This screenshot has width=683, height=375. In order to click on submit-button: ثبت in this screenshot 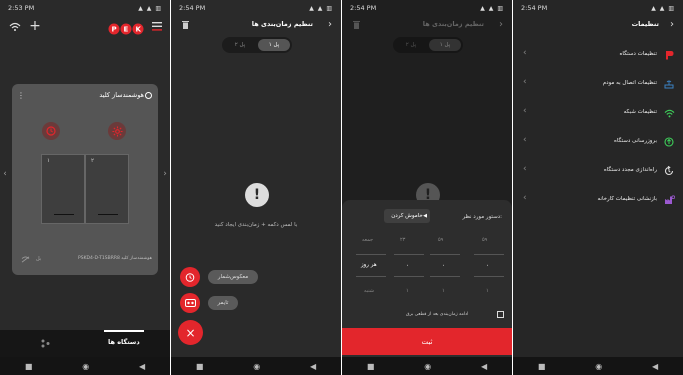, I will do `click(427, 341)`.